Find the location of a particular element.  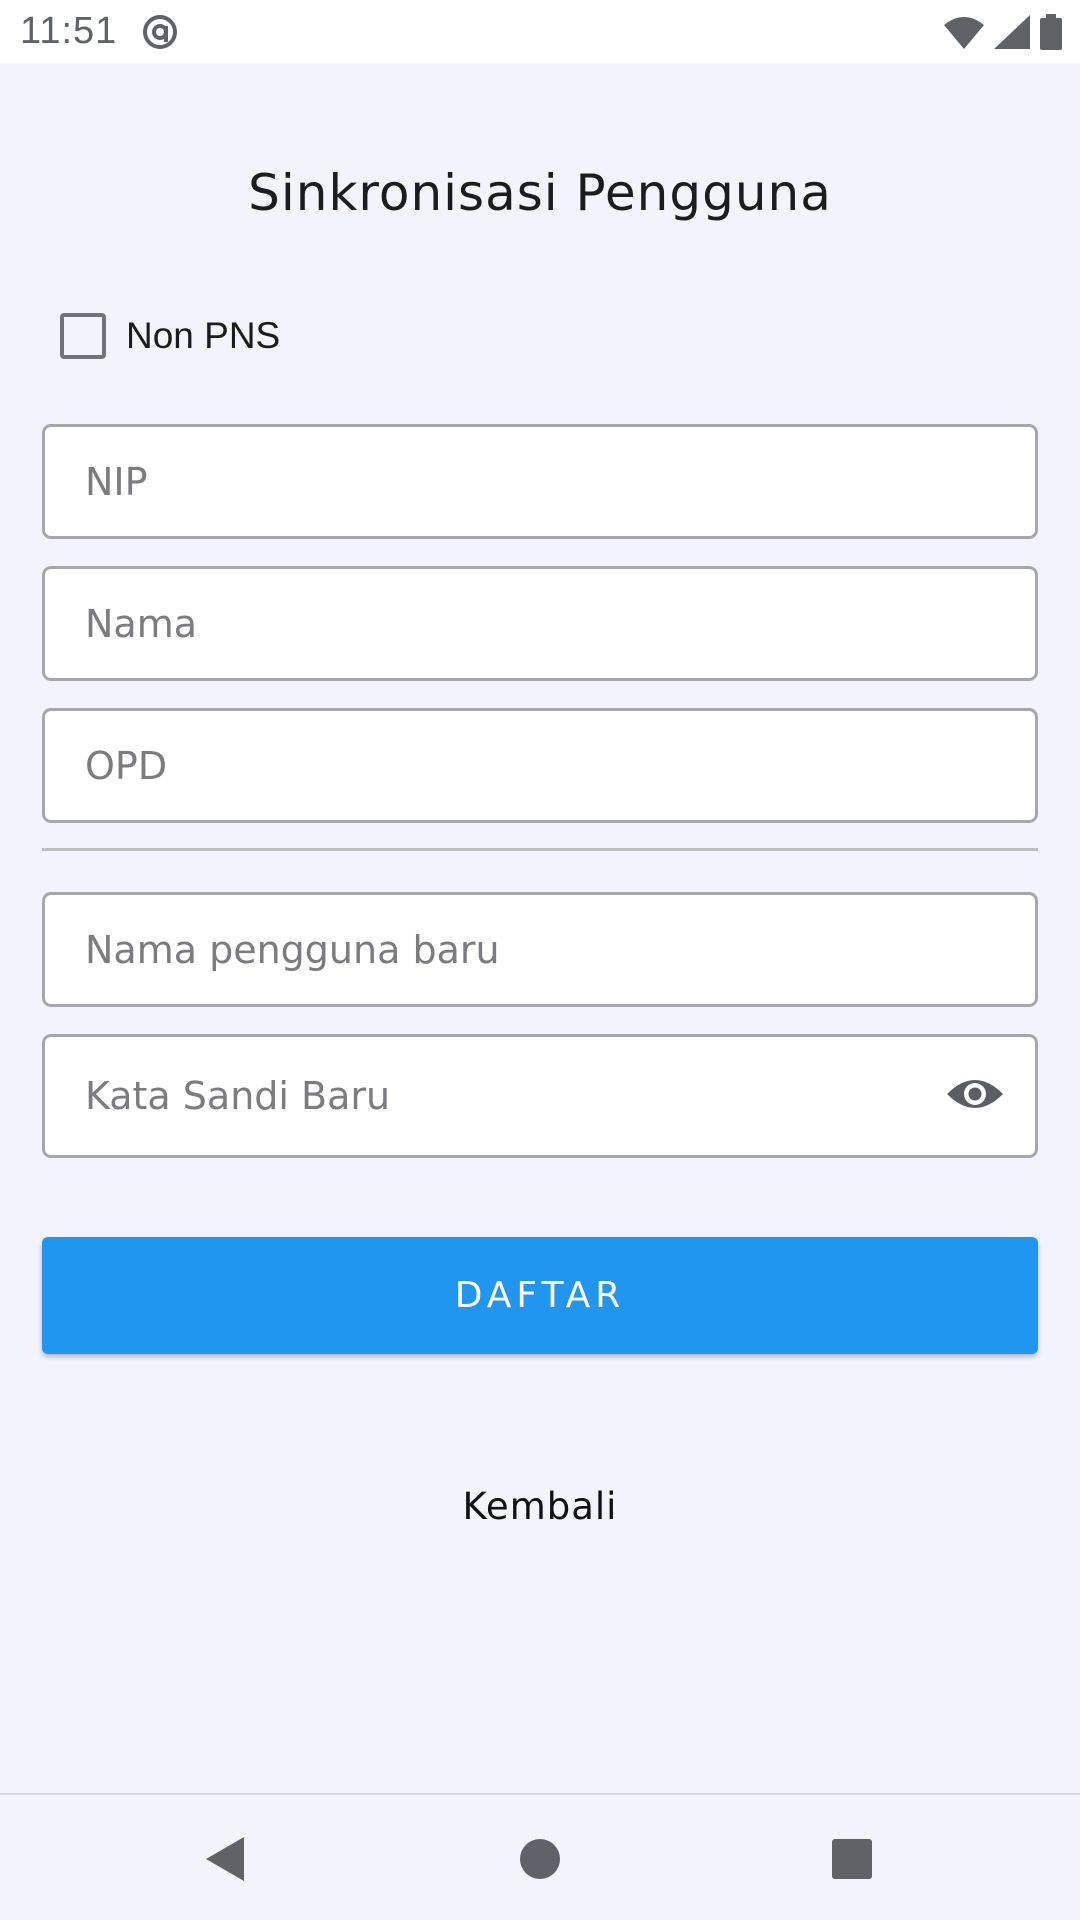

divider is located at coordinates (540, 849).